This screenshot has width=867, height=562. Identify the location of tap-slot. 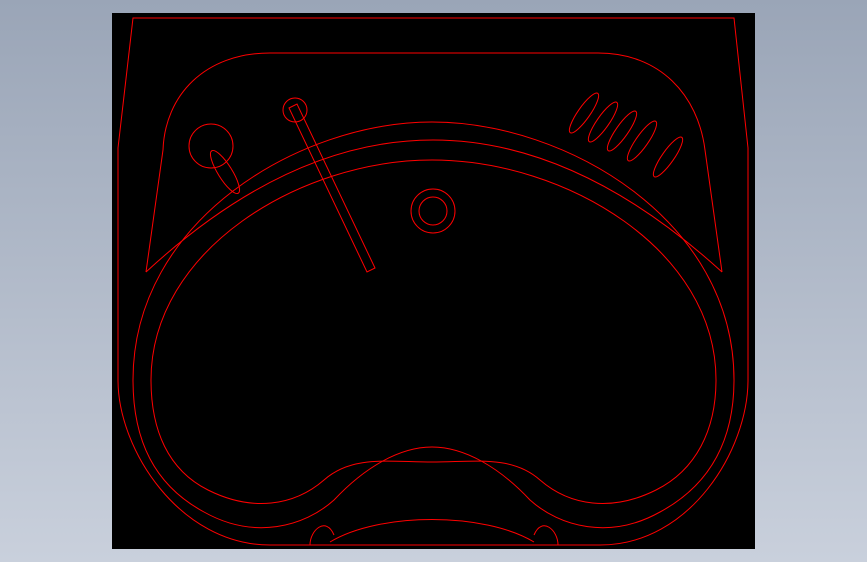
(225, 172).